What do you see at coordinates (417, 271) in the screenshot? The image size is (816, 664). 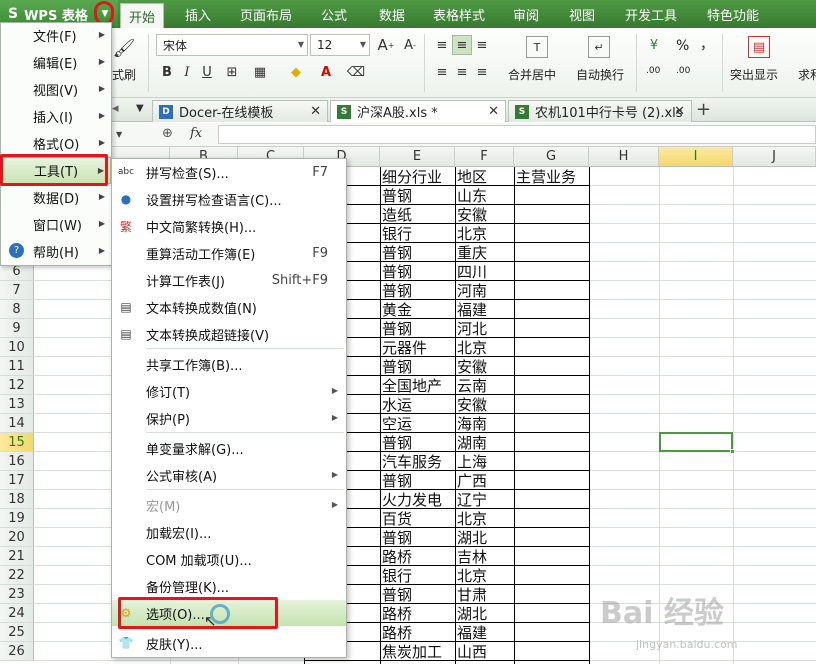 I see `cell-col_e-6: 普钢` at bounding box center [417, 271].